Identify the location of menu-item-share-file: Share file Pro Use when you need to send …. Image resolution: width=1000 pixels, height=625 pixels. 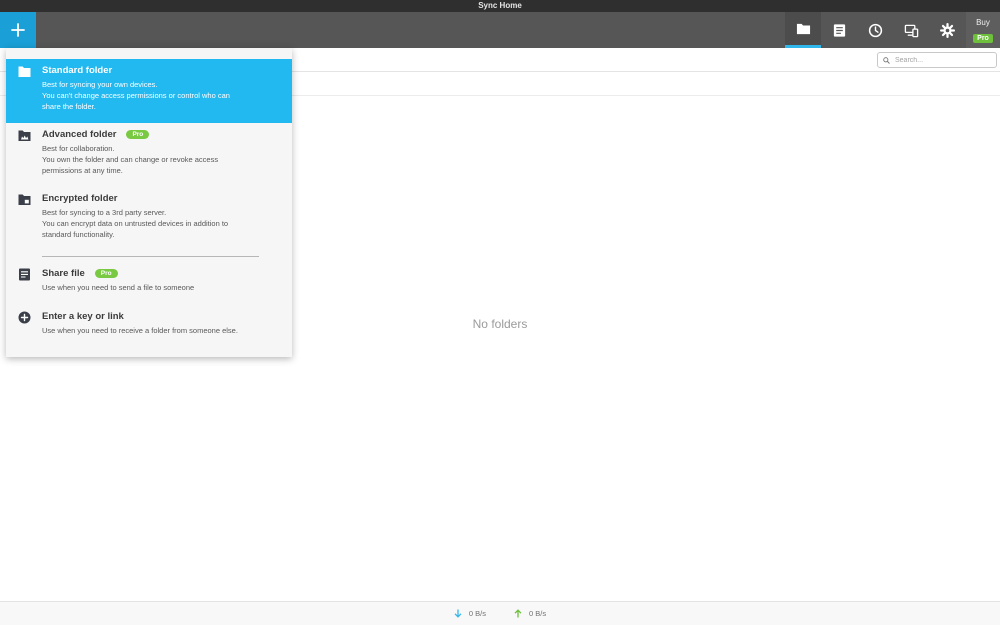
(149, 282).